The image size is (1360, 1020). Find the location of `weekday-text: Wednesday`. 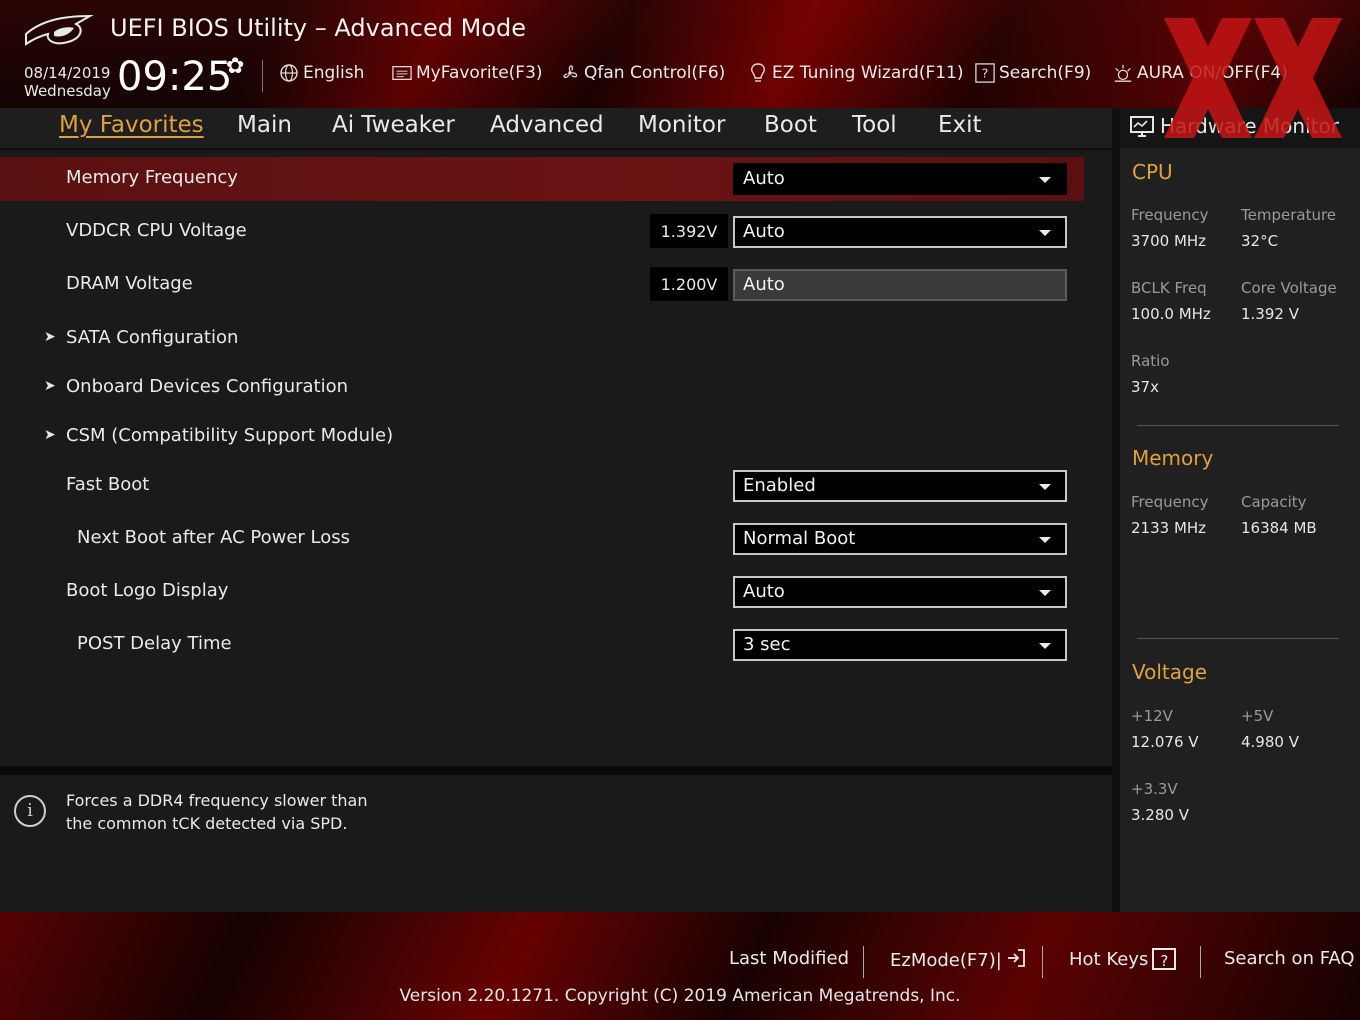

weekday-text: Wednesday is located at coordinates (67, 91).